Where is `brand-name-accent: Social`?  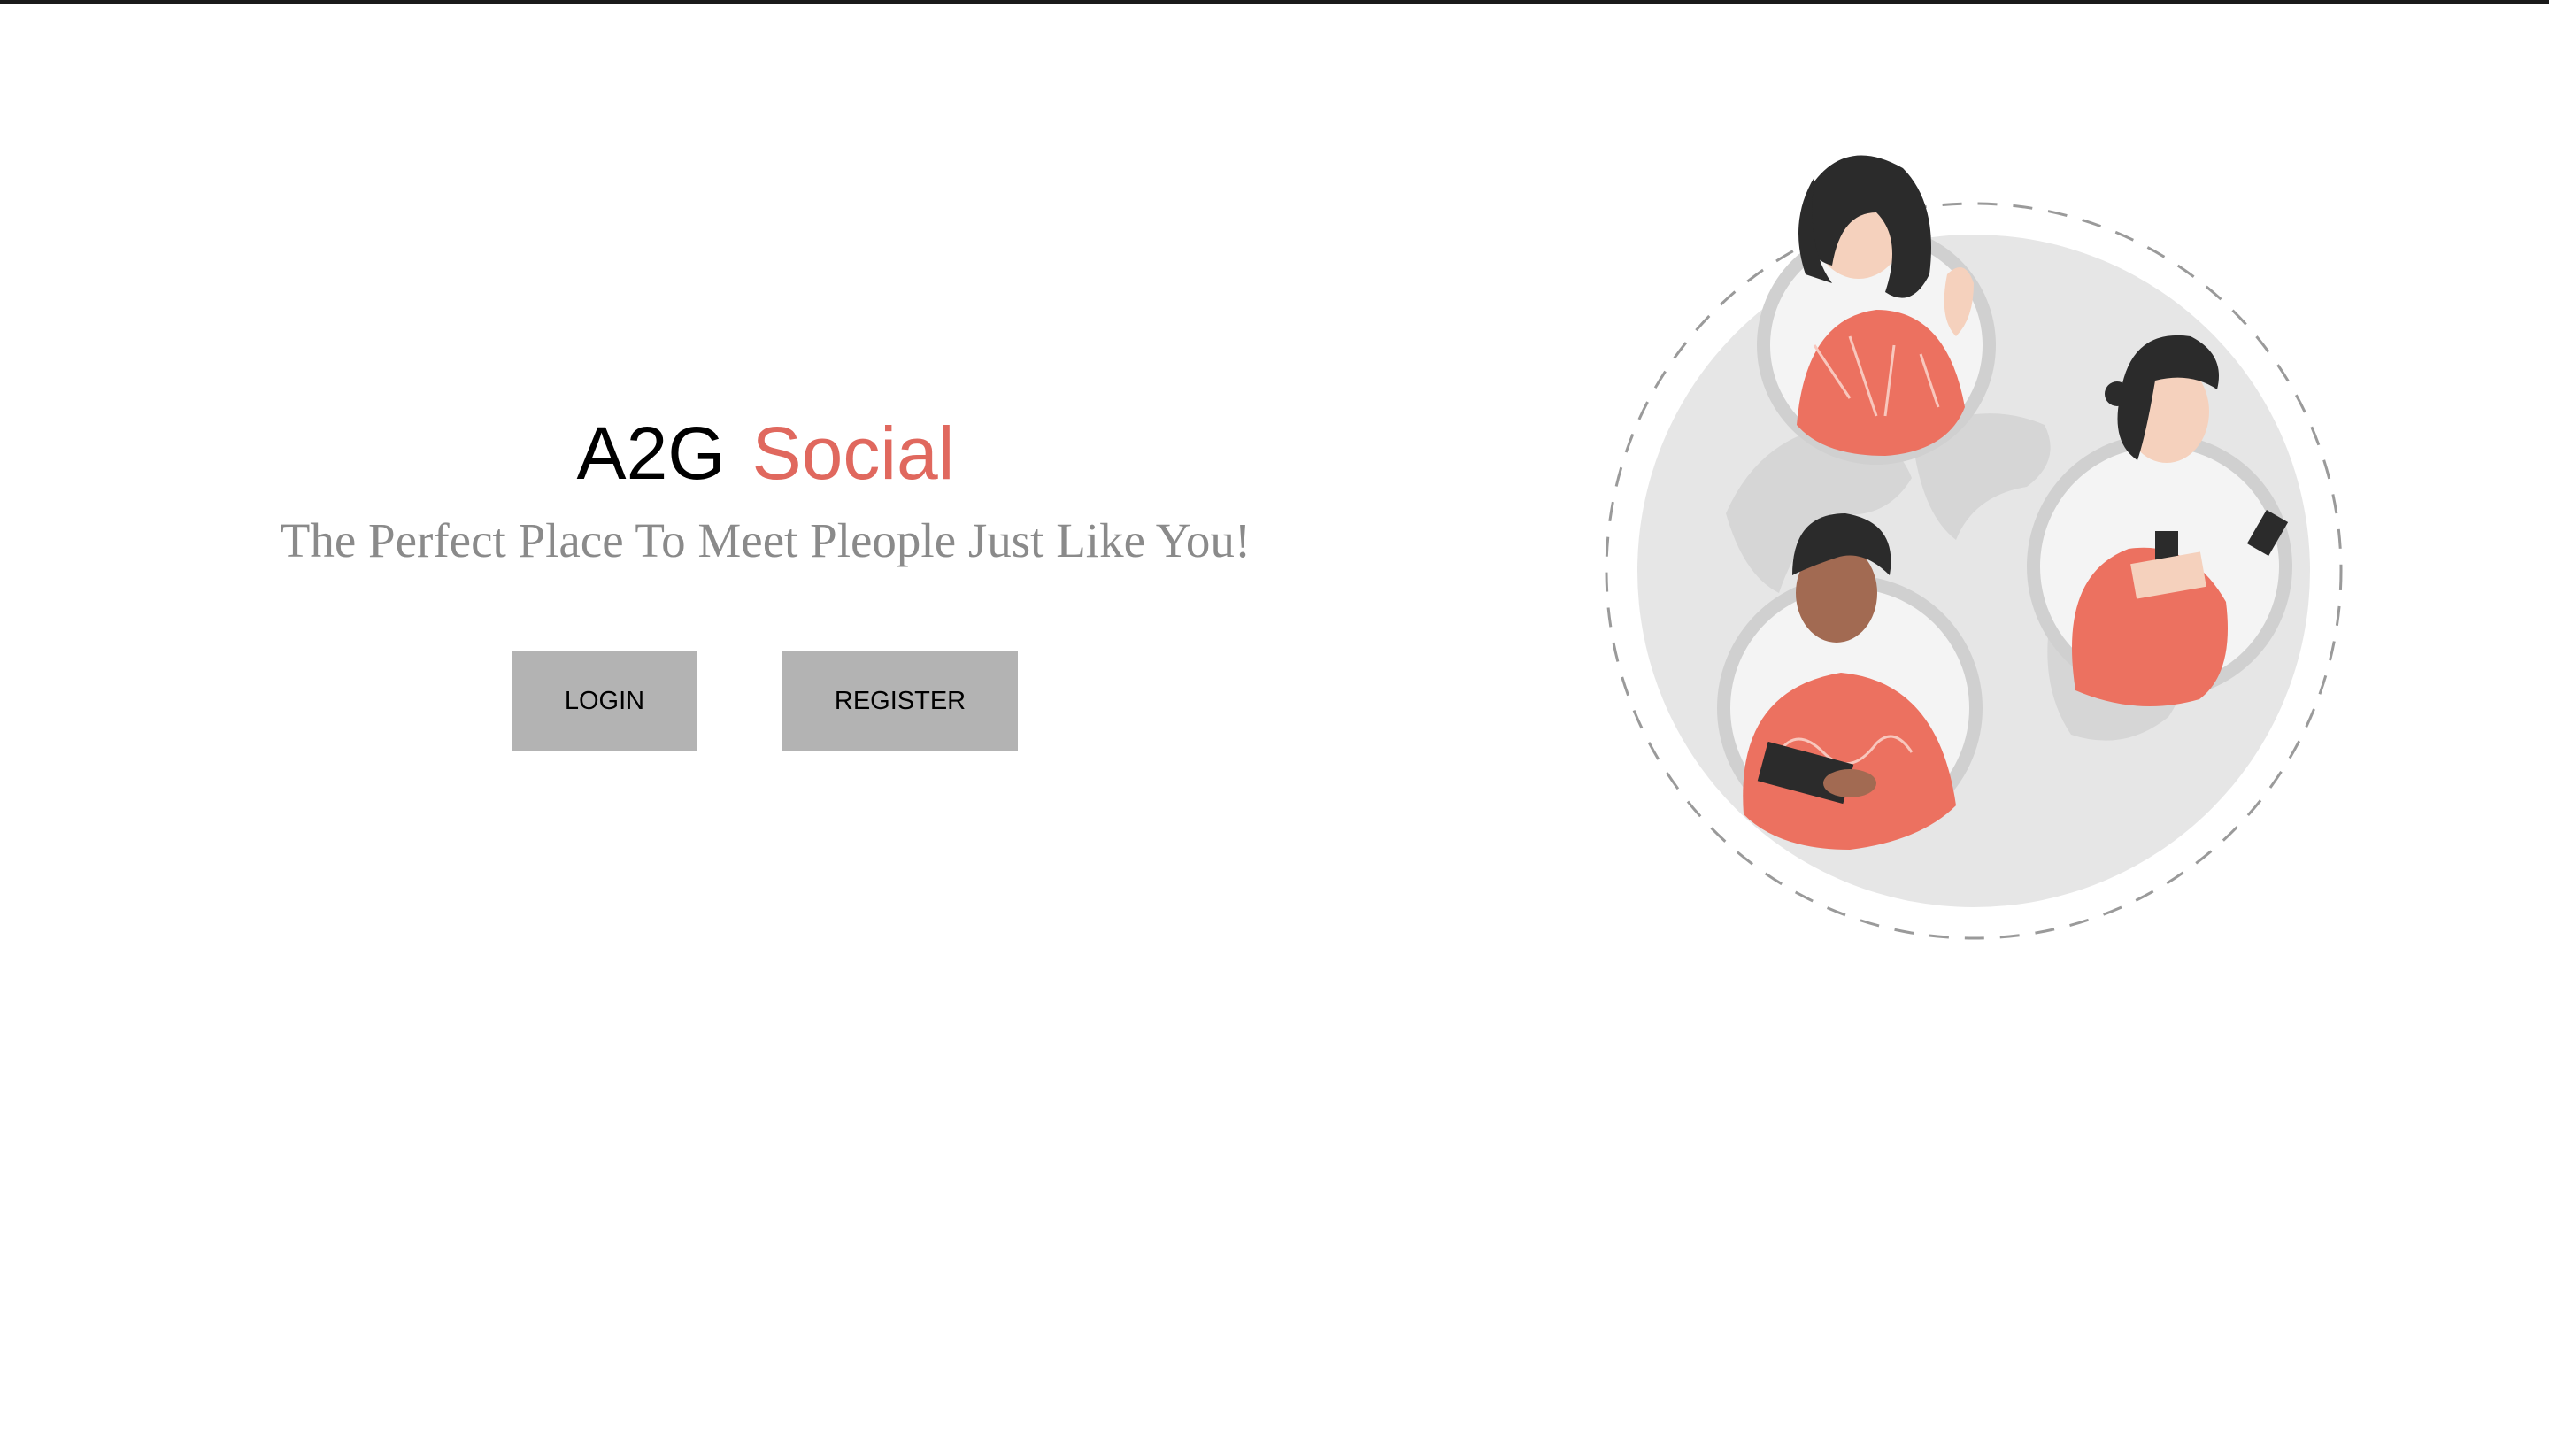
brand-name-accent: Social is located at coordinates (853, 453).